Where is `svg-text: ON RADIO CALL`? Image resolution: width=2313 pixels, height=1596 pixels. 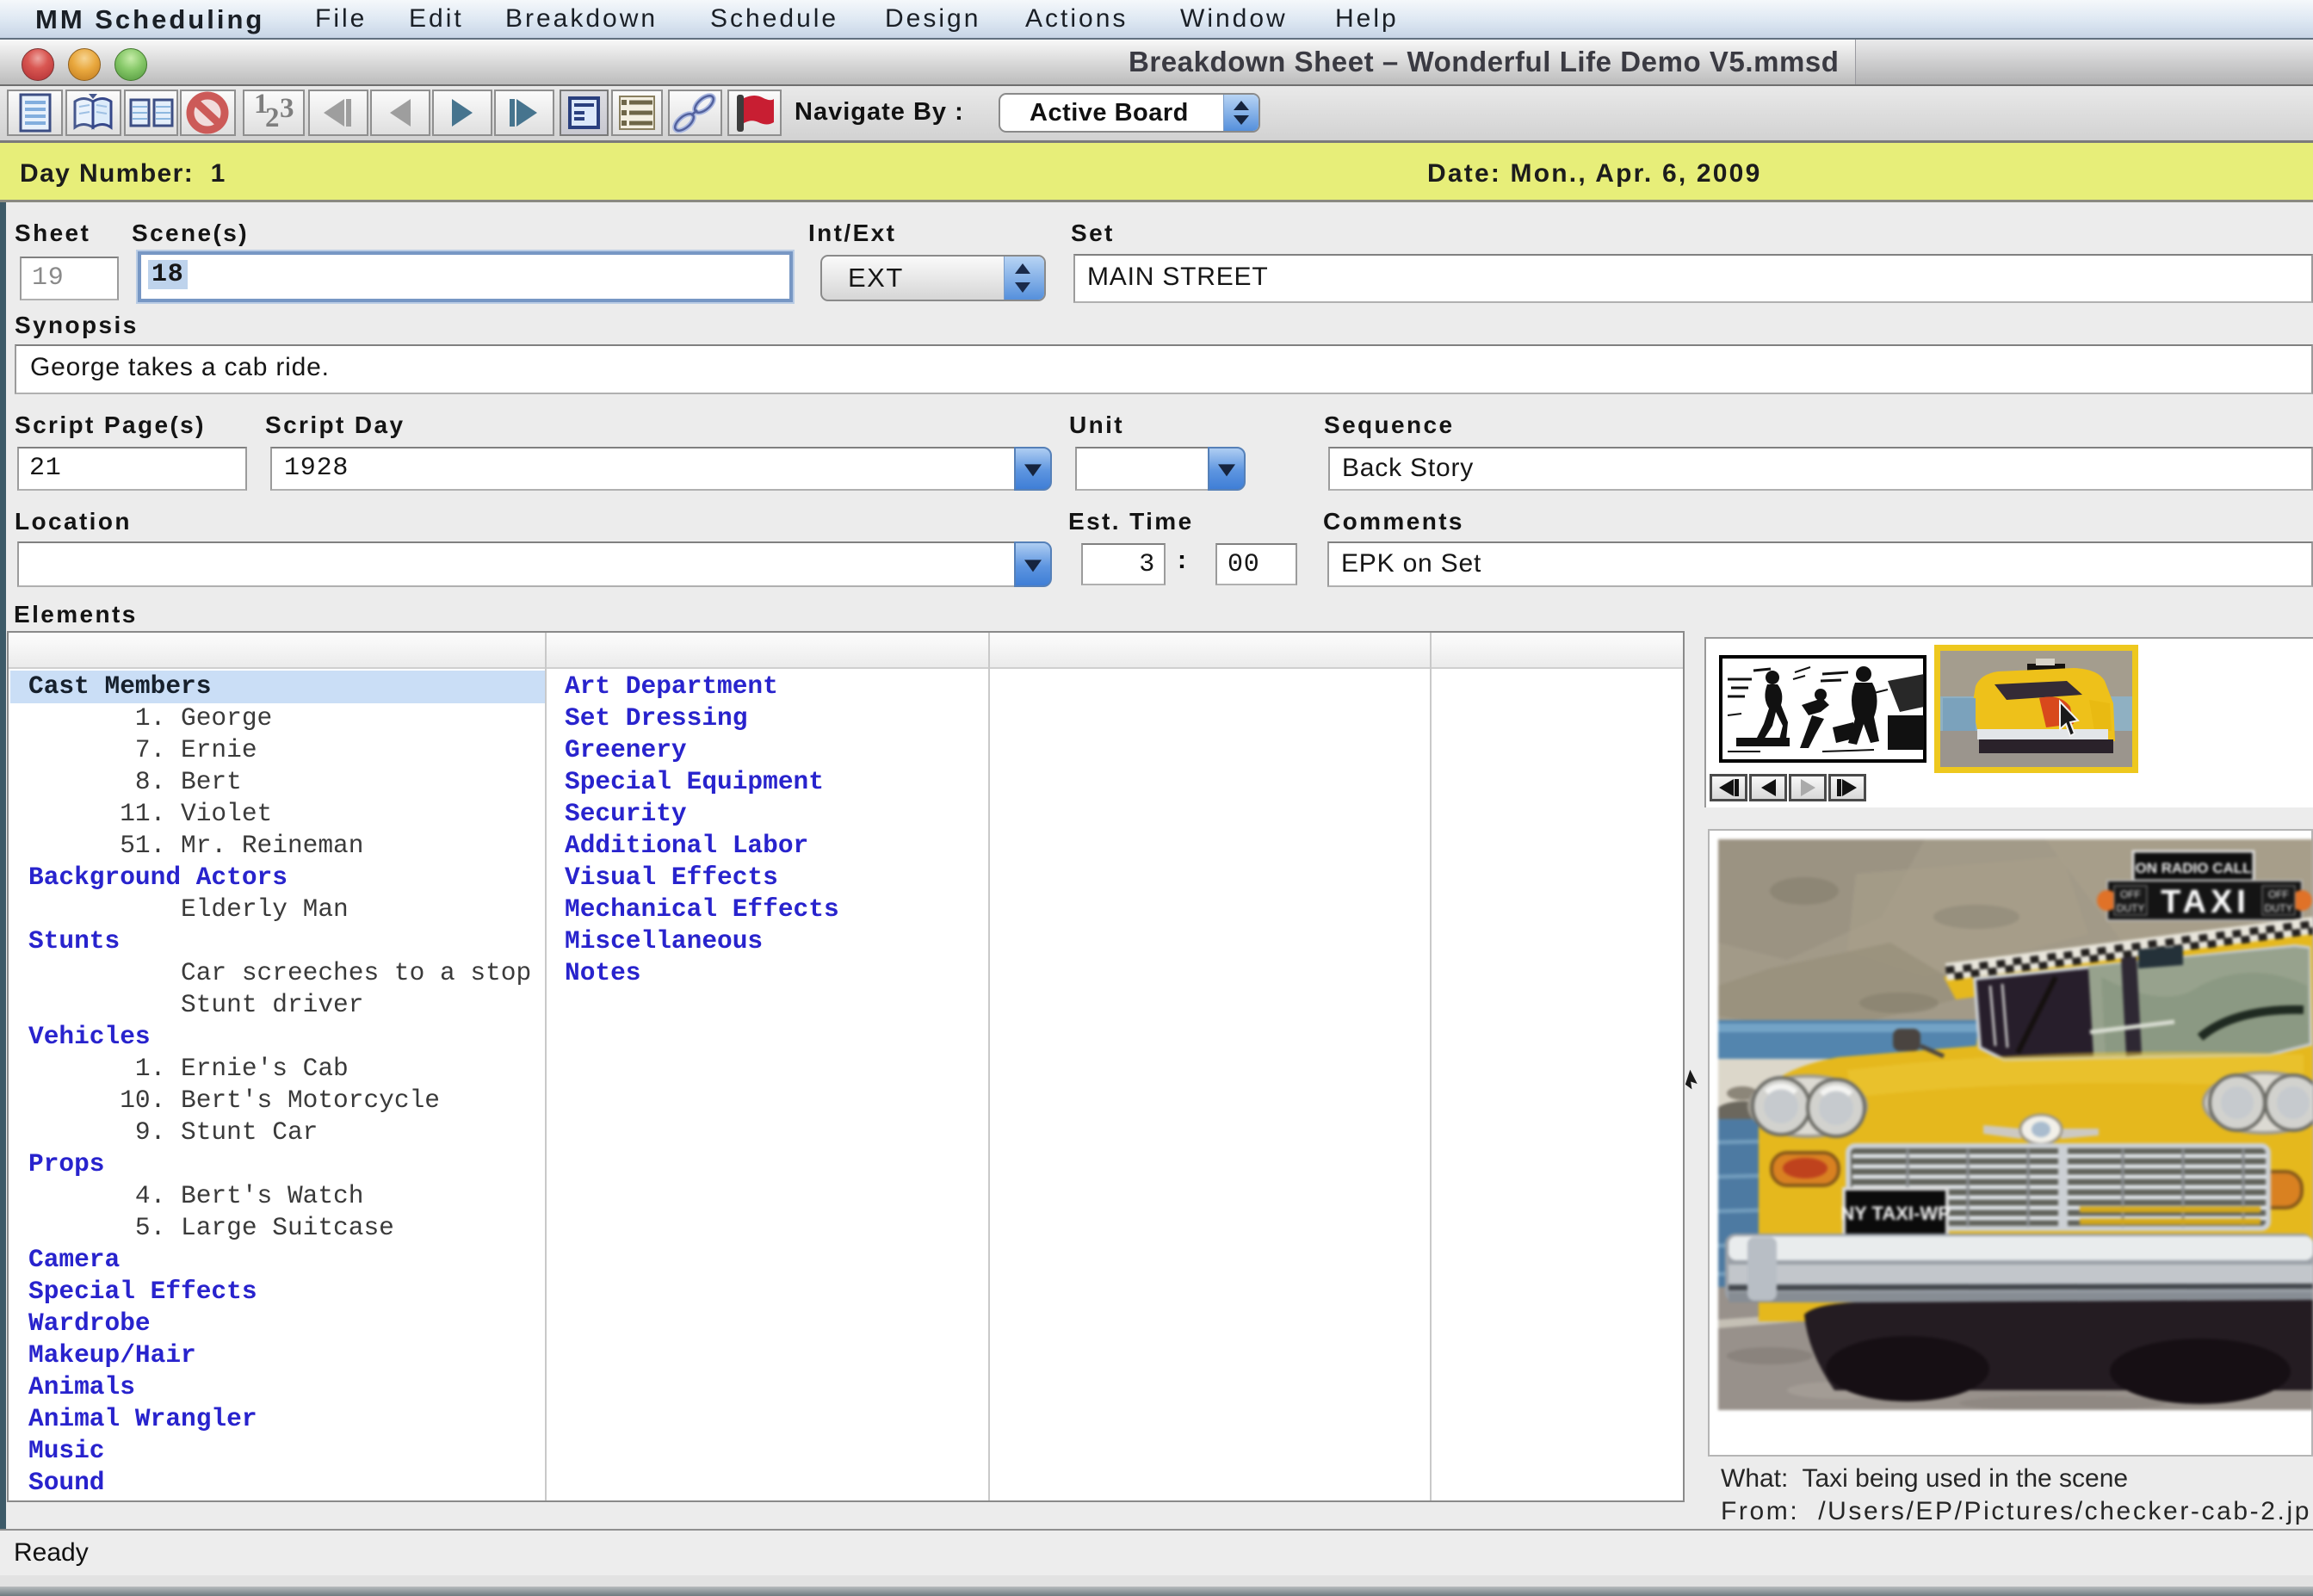
svg-text: ON RADIO CALL is located at coordinates (2193, 868).